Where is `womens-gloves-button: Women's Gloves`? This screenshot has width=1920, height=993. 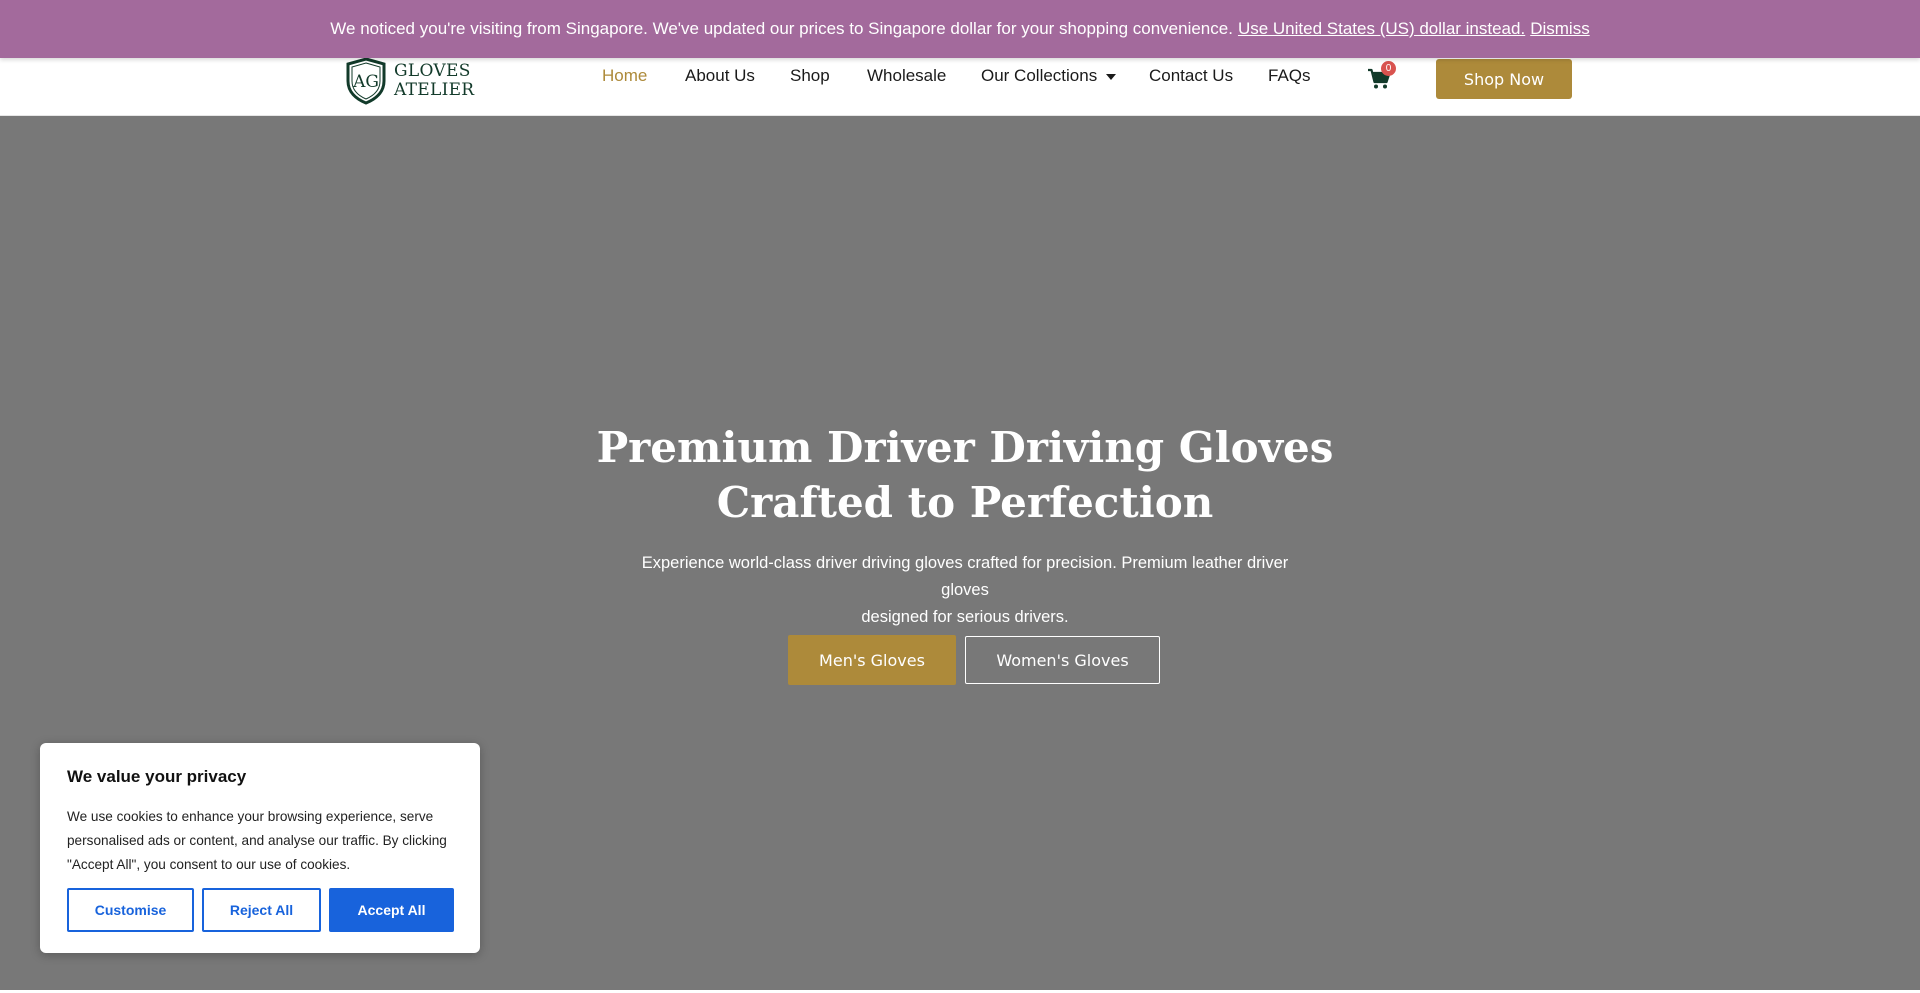
womens-gloves-button: Women's Gloves is located at coordinates (1062, 660).